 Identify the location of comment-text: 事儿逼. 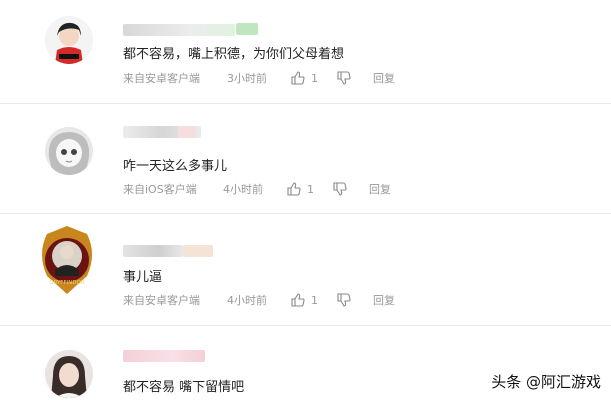
(143, 277).